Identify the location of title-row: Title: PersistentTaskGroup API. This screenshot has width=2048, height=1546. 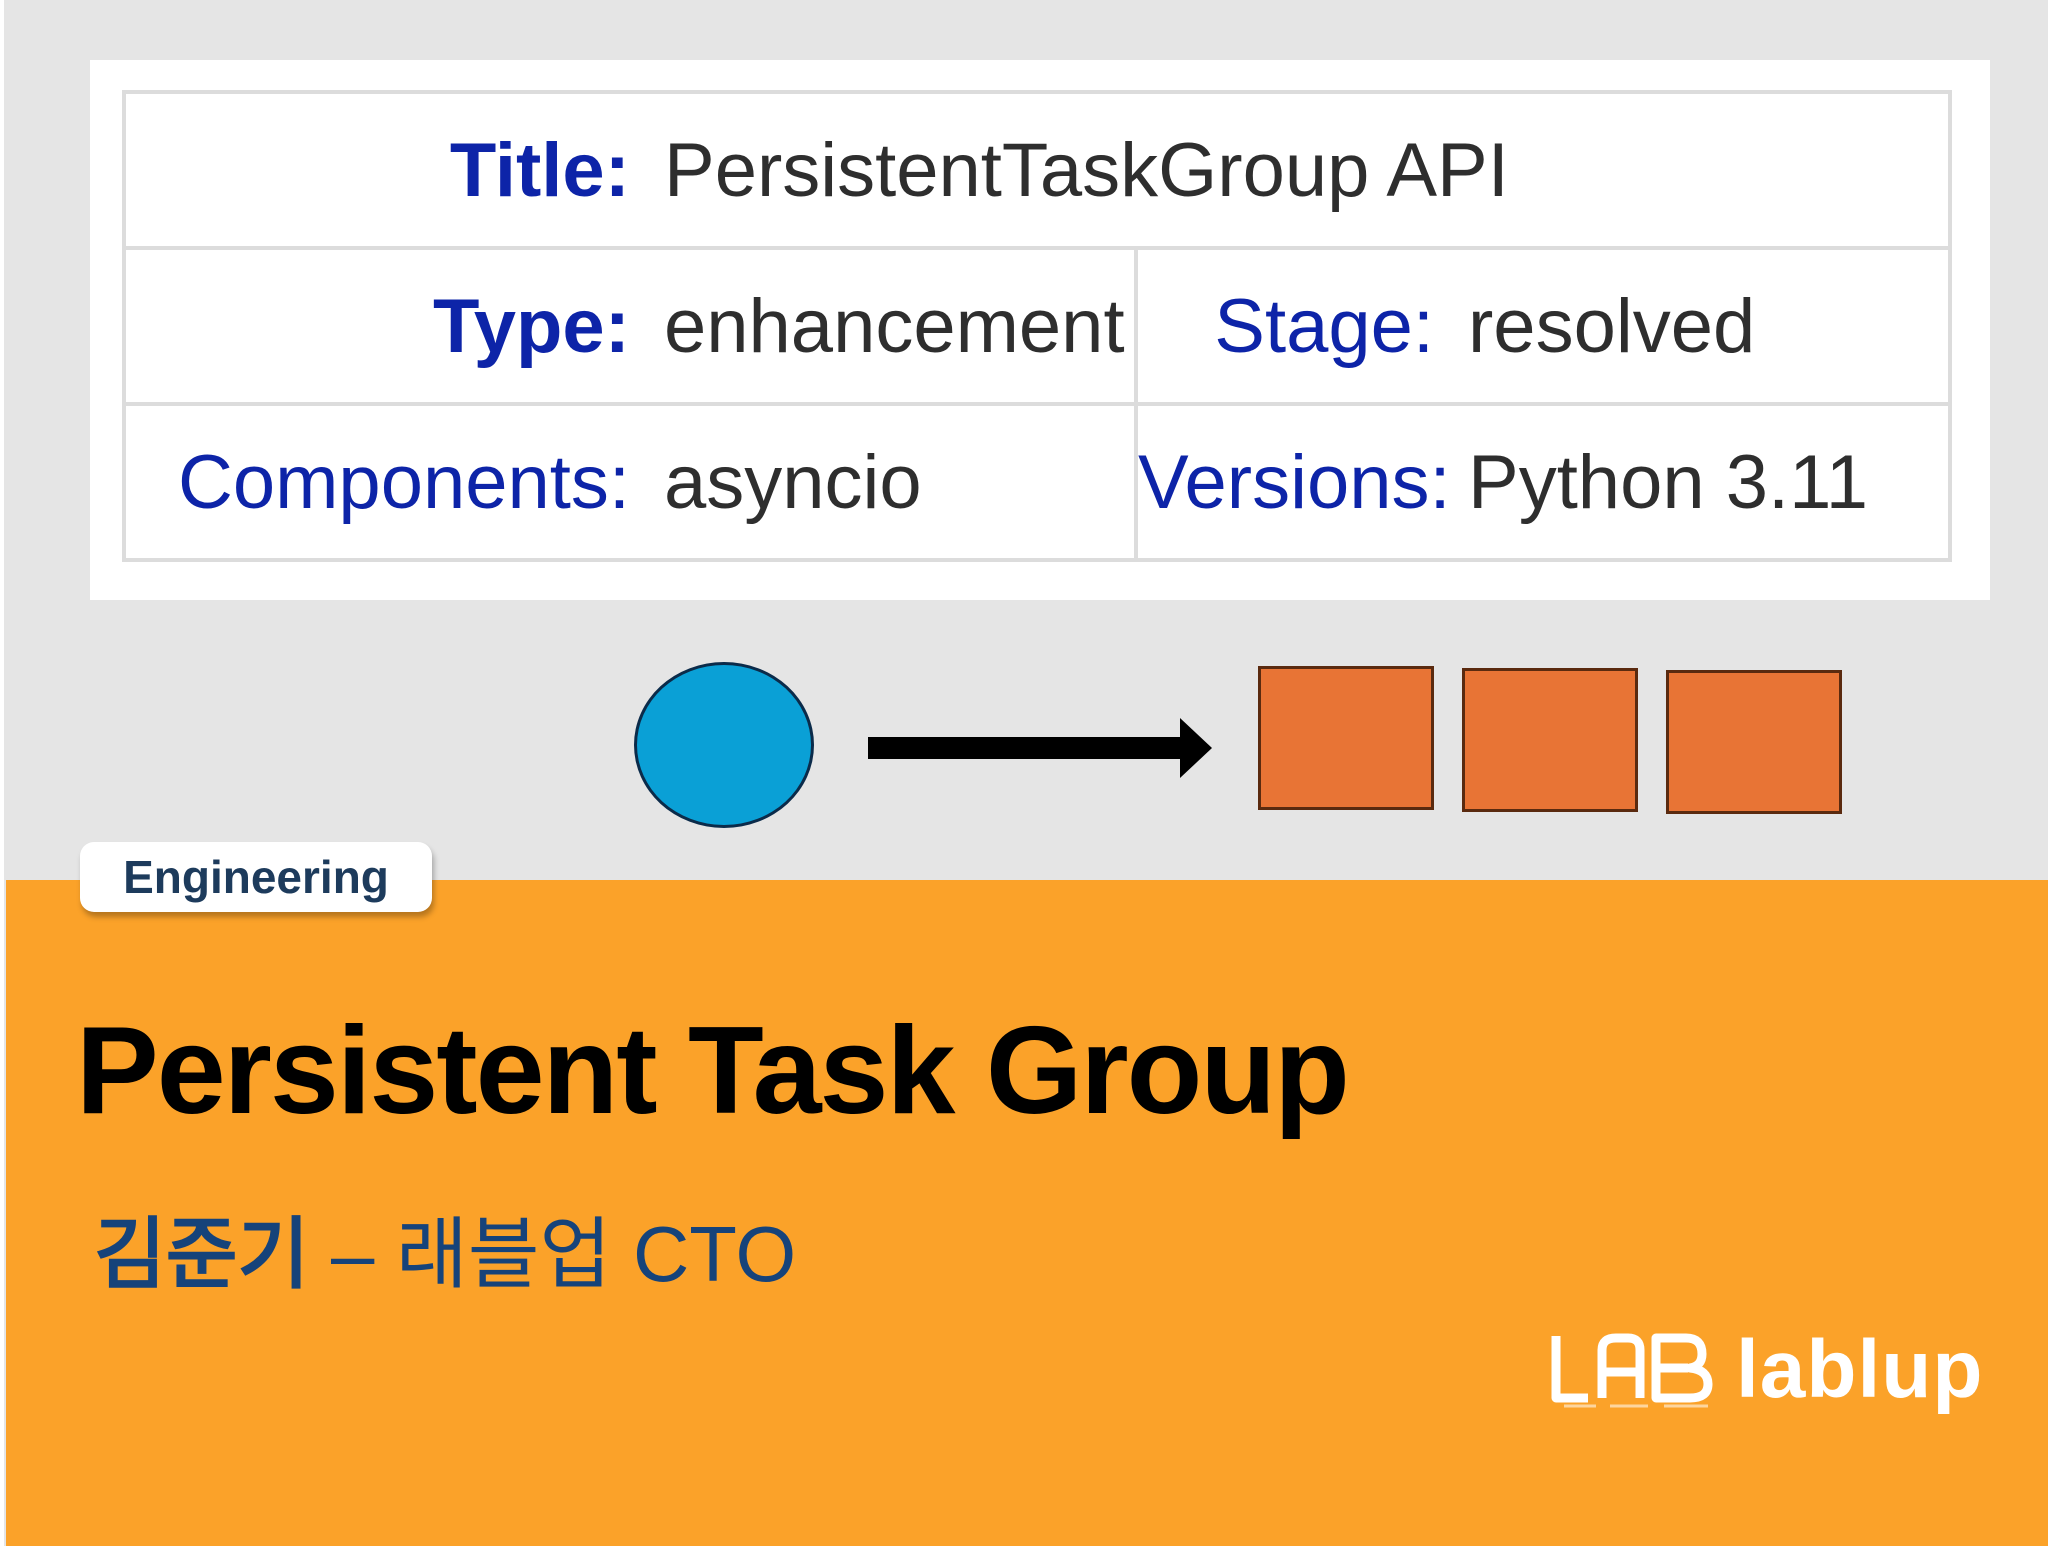
(1037, 170).